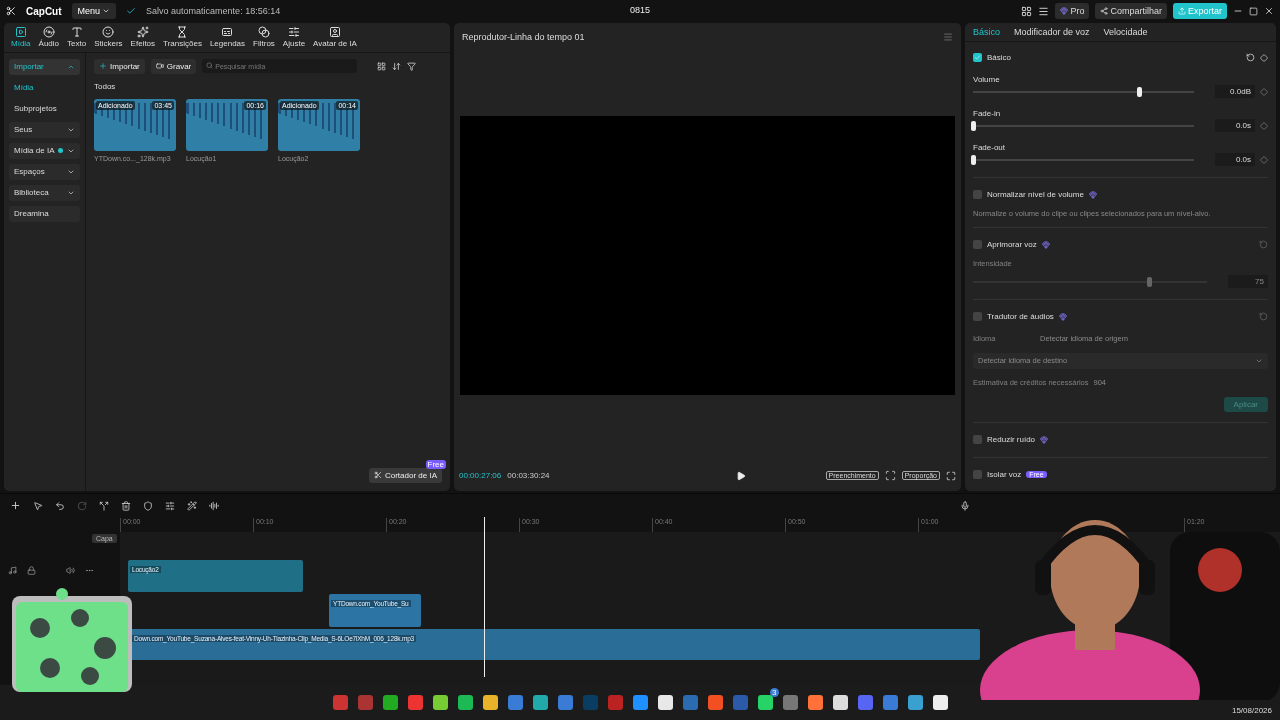  I want to click on section-title: Reduzir ruído, so click(1011, 440).